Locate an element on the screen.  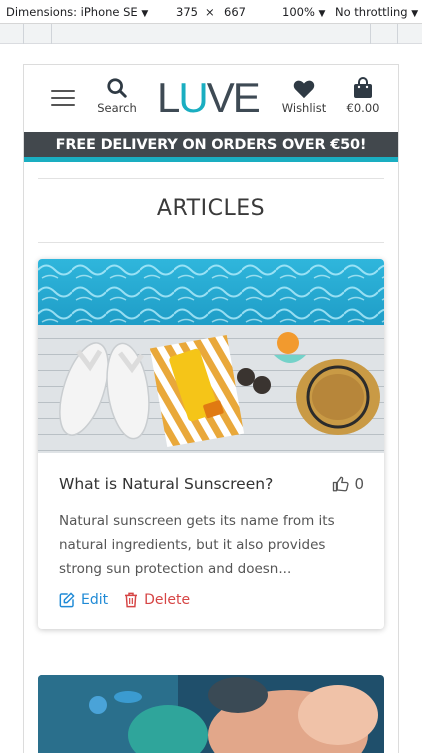
zoom-dropdown: 100% ▼ is located at coordinates (303, 12).